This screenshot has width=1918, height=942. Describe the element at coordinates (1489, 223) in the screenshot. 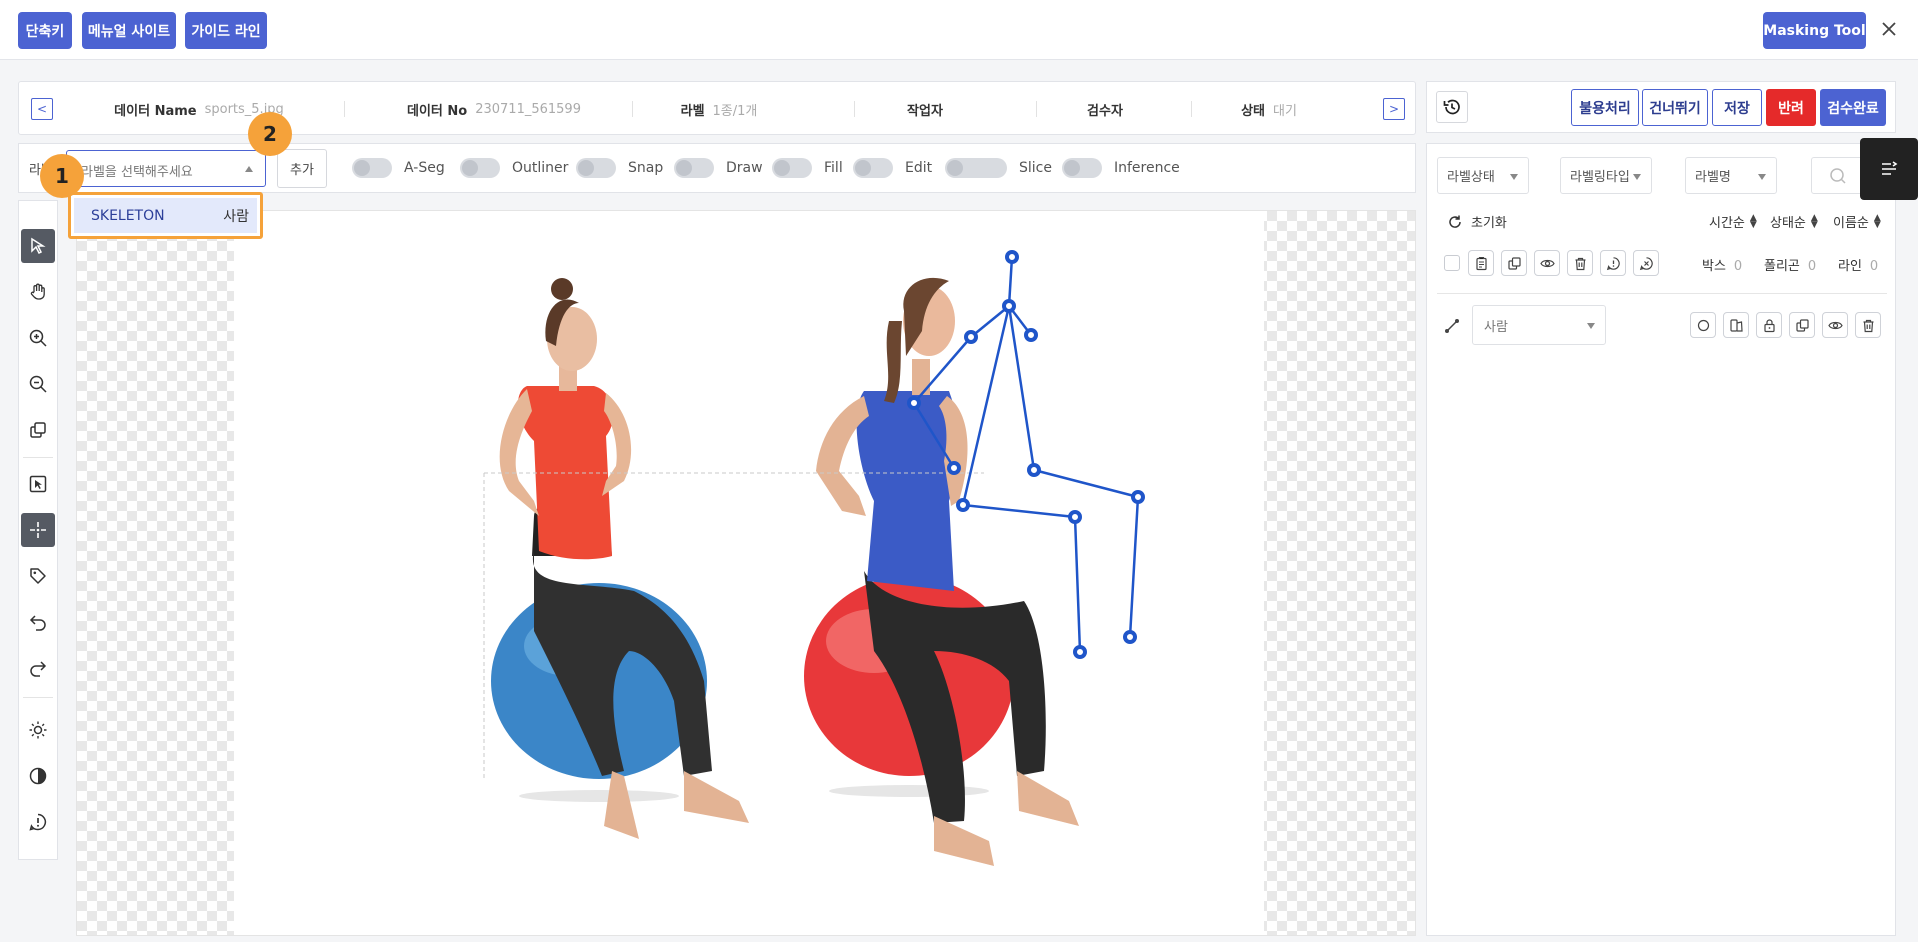

I see `reset-label: 초기화` at that location.